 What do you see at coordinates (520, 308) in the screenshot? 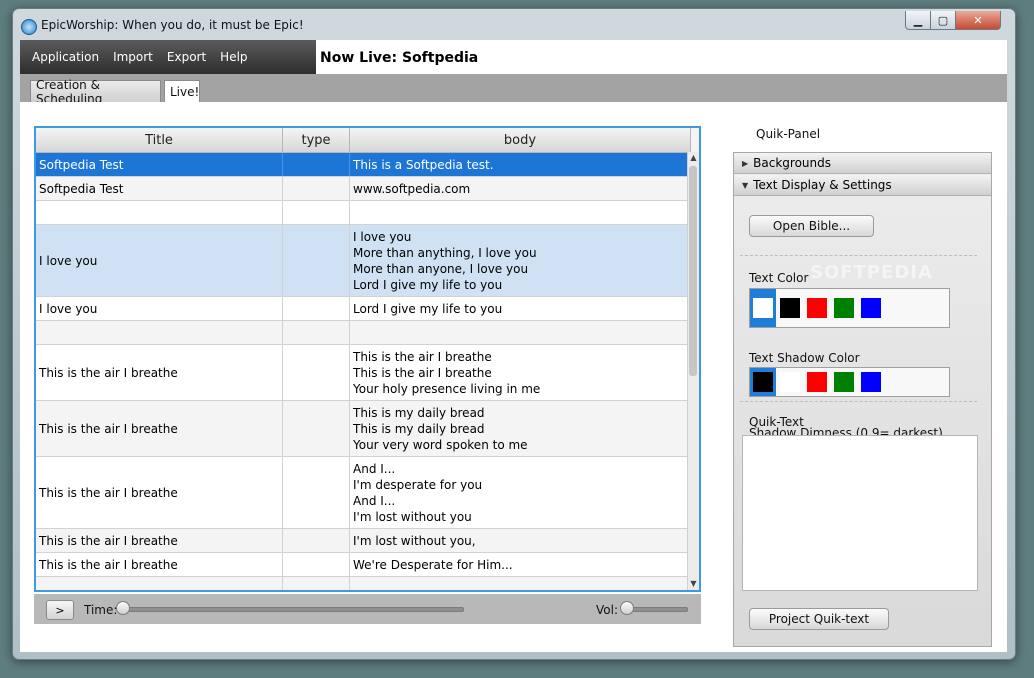
I see `cell-body: Lord I give my life to you` at bounding box center [520, 308].